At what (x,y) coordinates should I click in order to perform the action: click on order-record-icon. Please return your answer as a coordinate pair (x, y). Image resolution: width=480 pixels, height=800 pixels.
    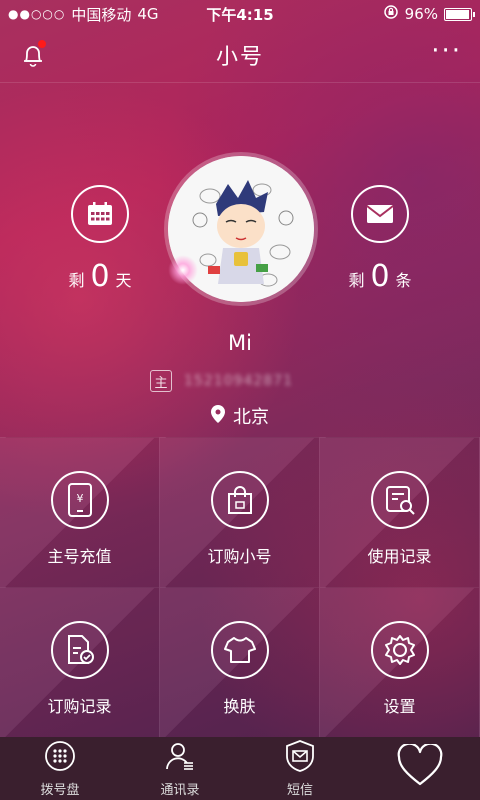
    Looking at the image, I should click on (79, 650).